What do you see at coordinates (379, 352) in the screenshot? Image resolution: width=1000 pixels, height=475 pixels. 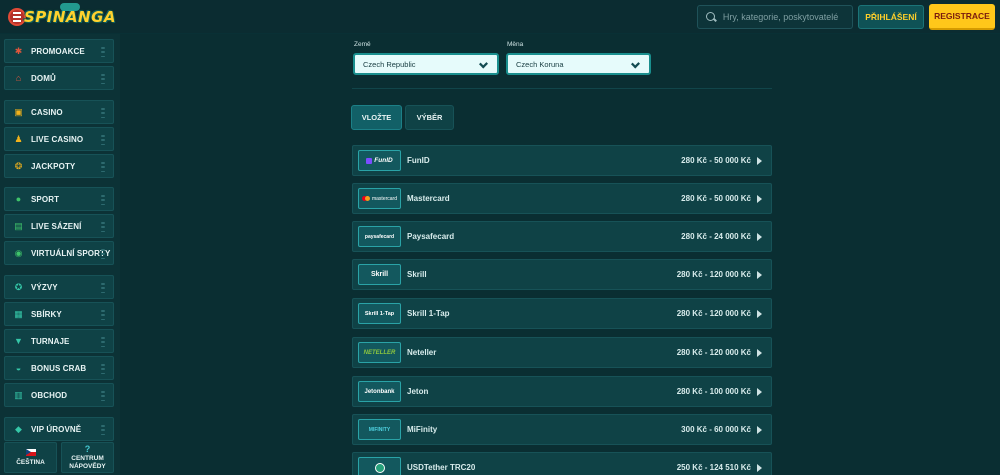 I see `payment-logo-text: NETELLER` at bounding box center [379, 352].